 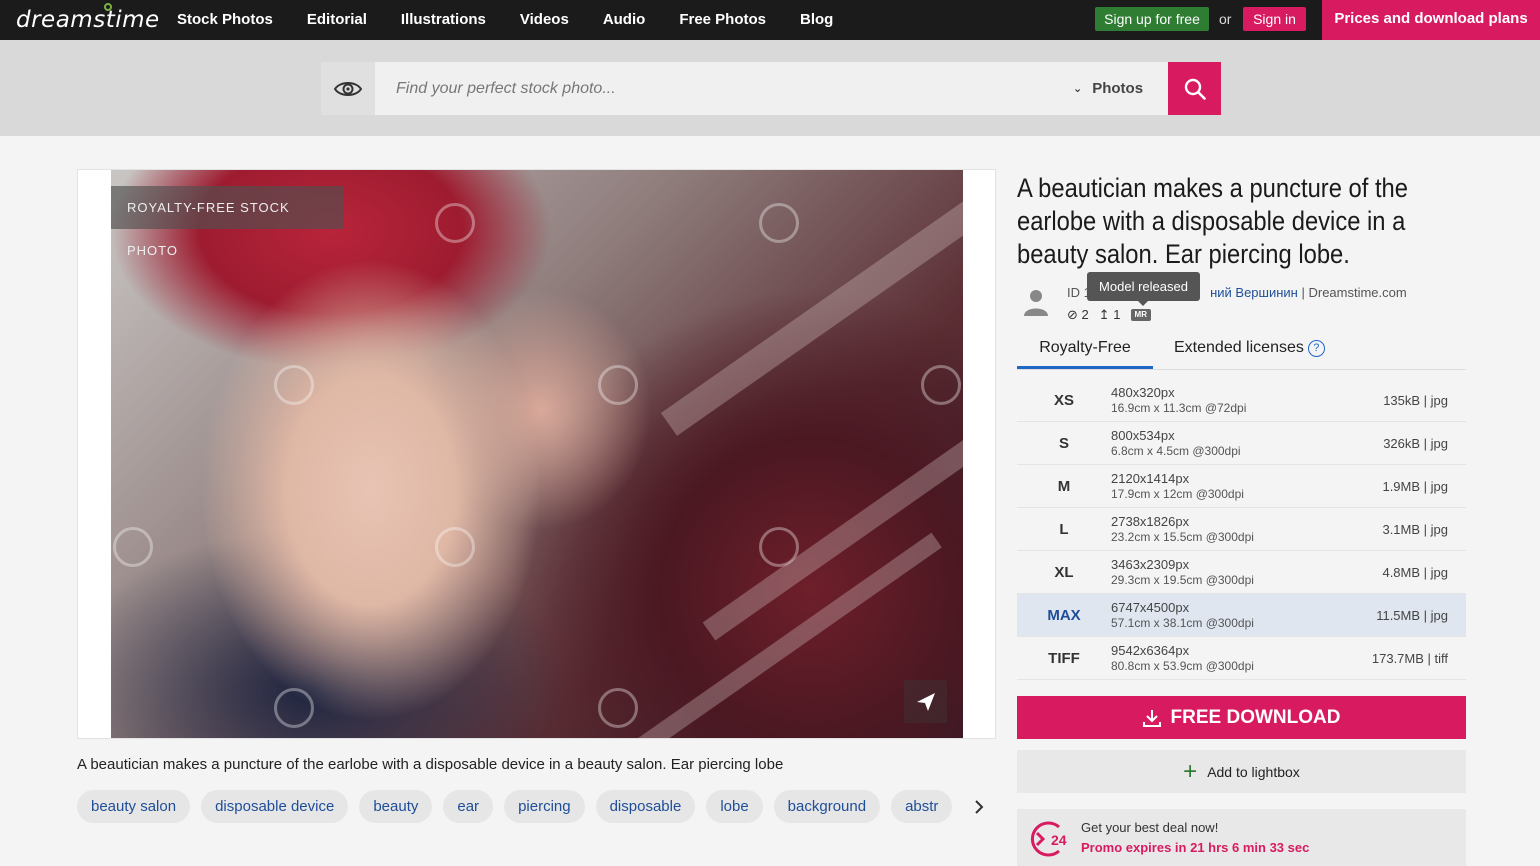 What do you see at coordinates (1150, 607) in the screenshot?
I see `size-pixels: 6747x4500px` at bounding box center [1150, 607].